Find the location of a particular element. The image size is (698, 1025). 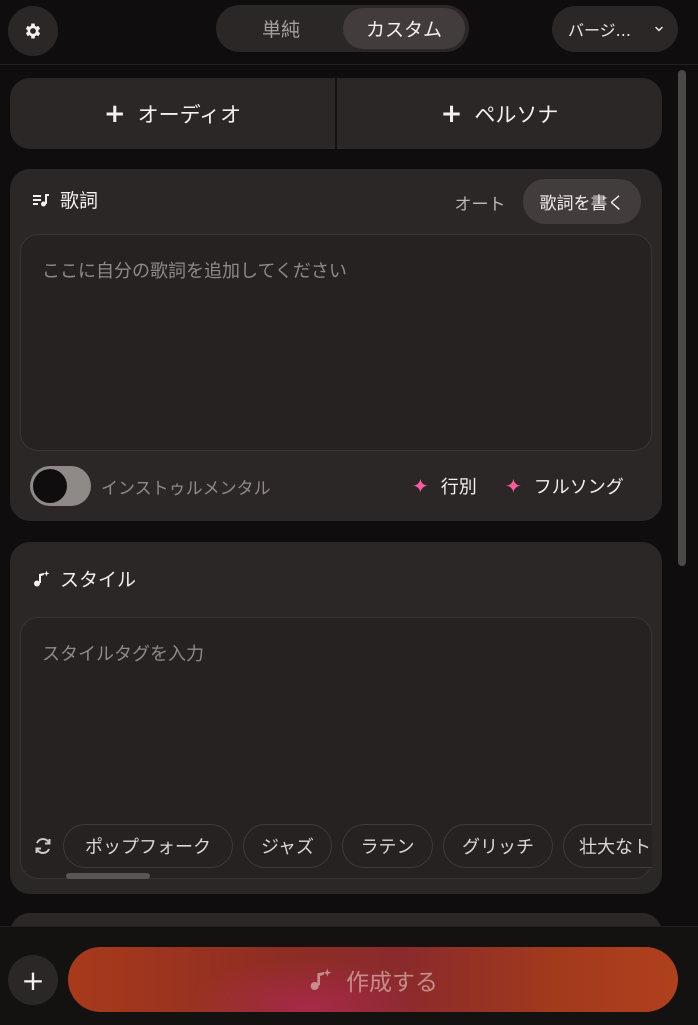

lyrics-icon is located at coordinates (41, 199).